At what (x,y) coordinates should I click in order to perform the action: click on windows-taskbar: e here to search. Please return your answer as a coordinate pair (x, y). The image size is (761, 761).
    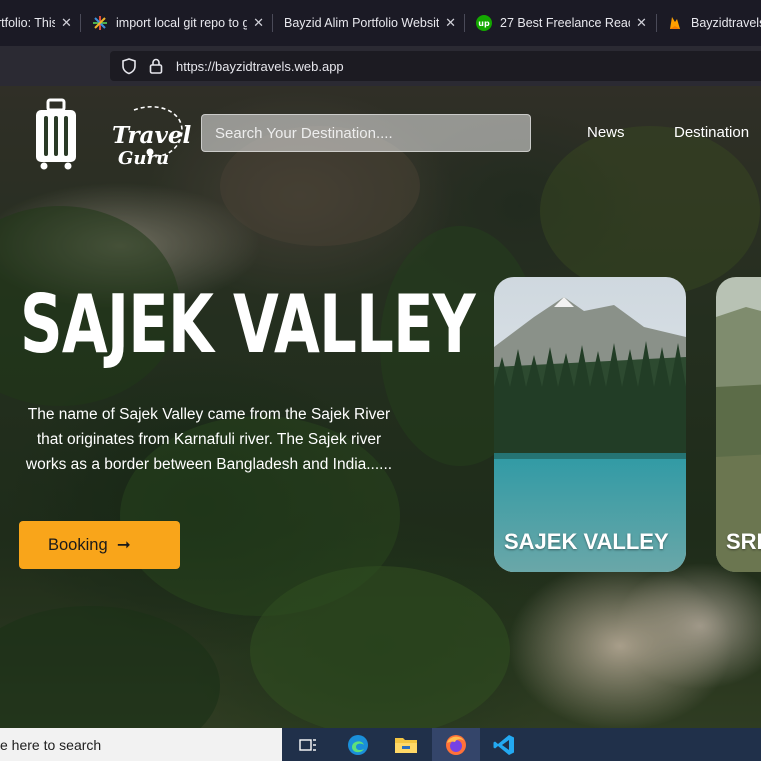
    Looking at the image, I should click on (380, 744).